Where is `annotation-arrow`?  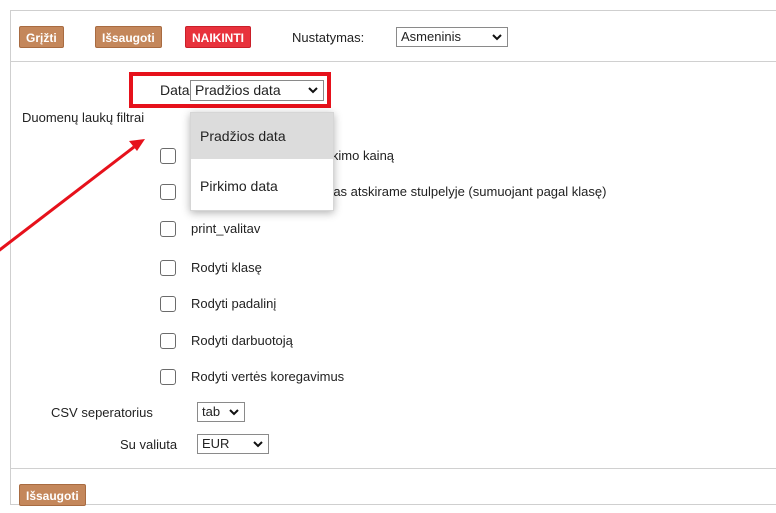
annotation-arrow is located at coordinates (72, 195).